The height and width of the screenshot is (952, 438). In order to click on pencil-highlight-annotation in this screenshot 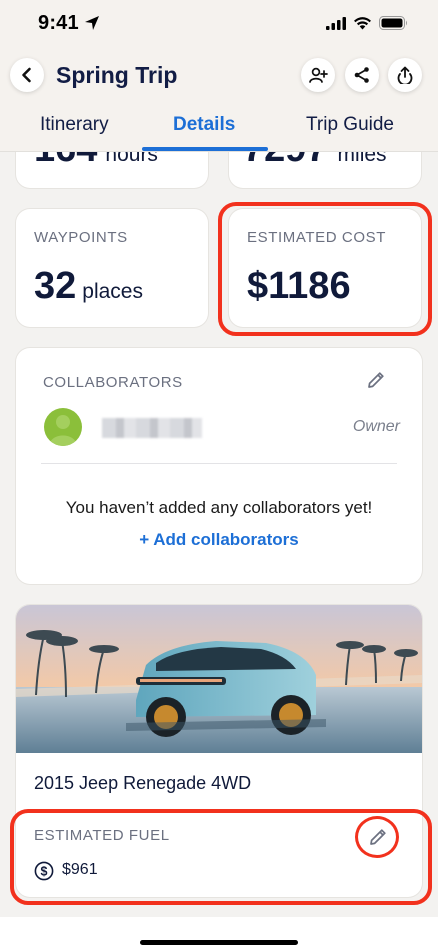, I will do `click(377, 837)`.